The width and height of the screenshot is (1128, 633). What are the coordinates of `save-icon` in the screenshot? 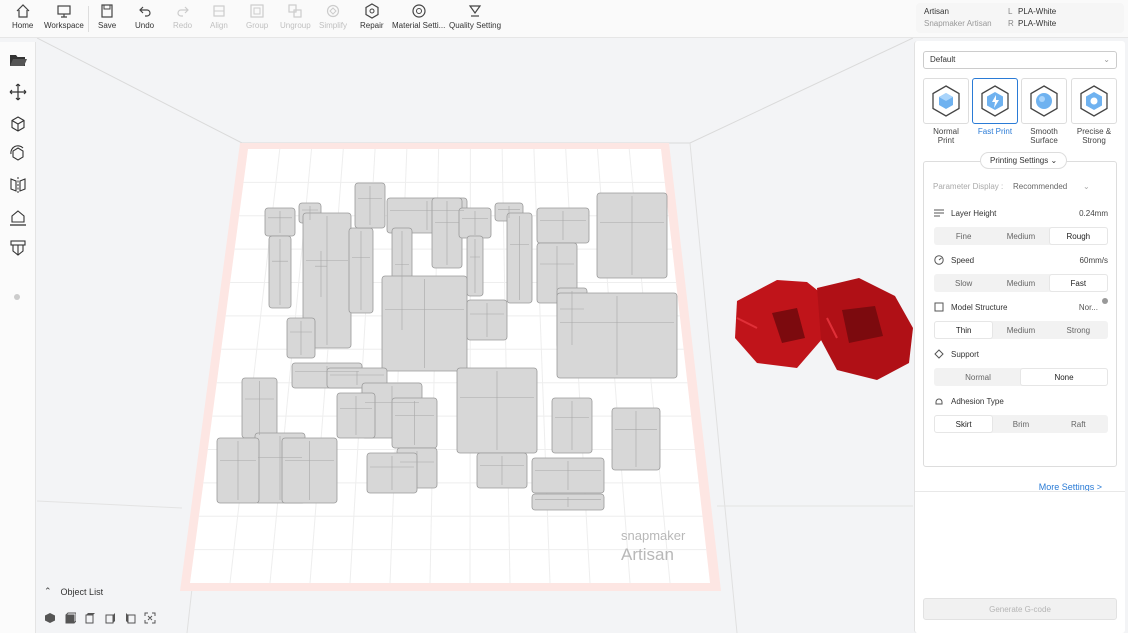 It's located at (107, 11).